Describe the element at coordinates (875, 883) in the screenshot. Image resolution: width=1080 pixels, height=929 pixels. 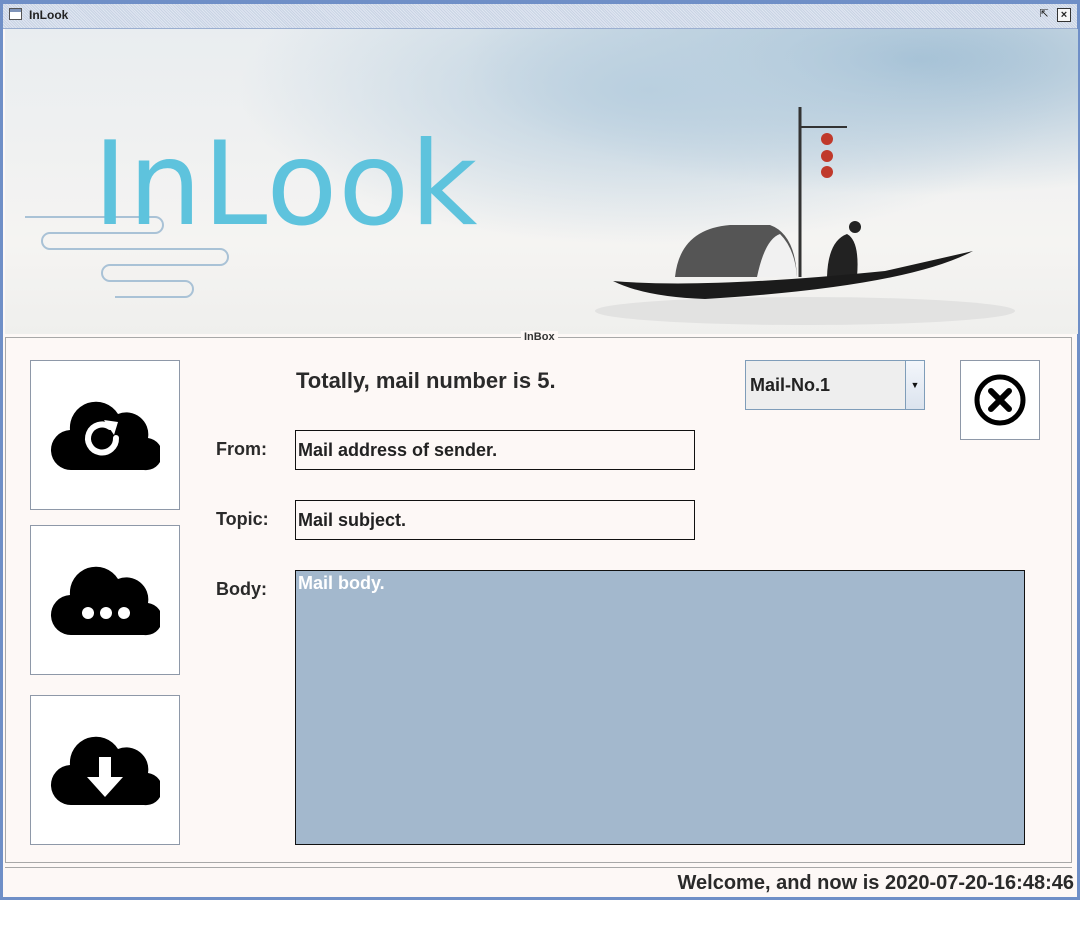
I see `status-text: Welcome, and now is 2020-07-20-16:48:46` at that location.